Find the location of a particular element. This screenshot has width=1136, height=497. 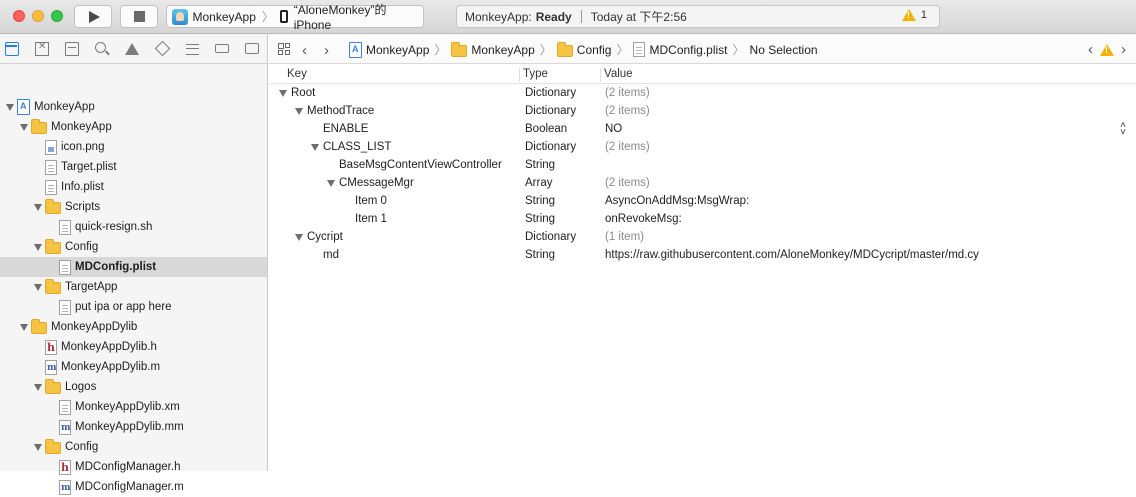

tree-item: Logos is located at coordinates (133, 387).